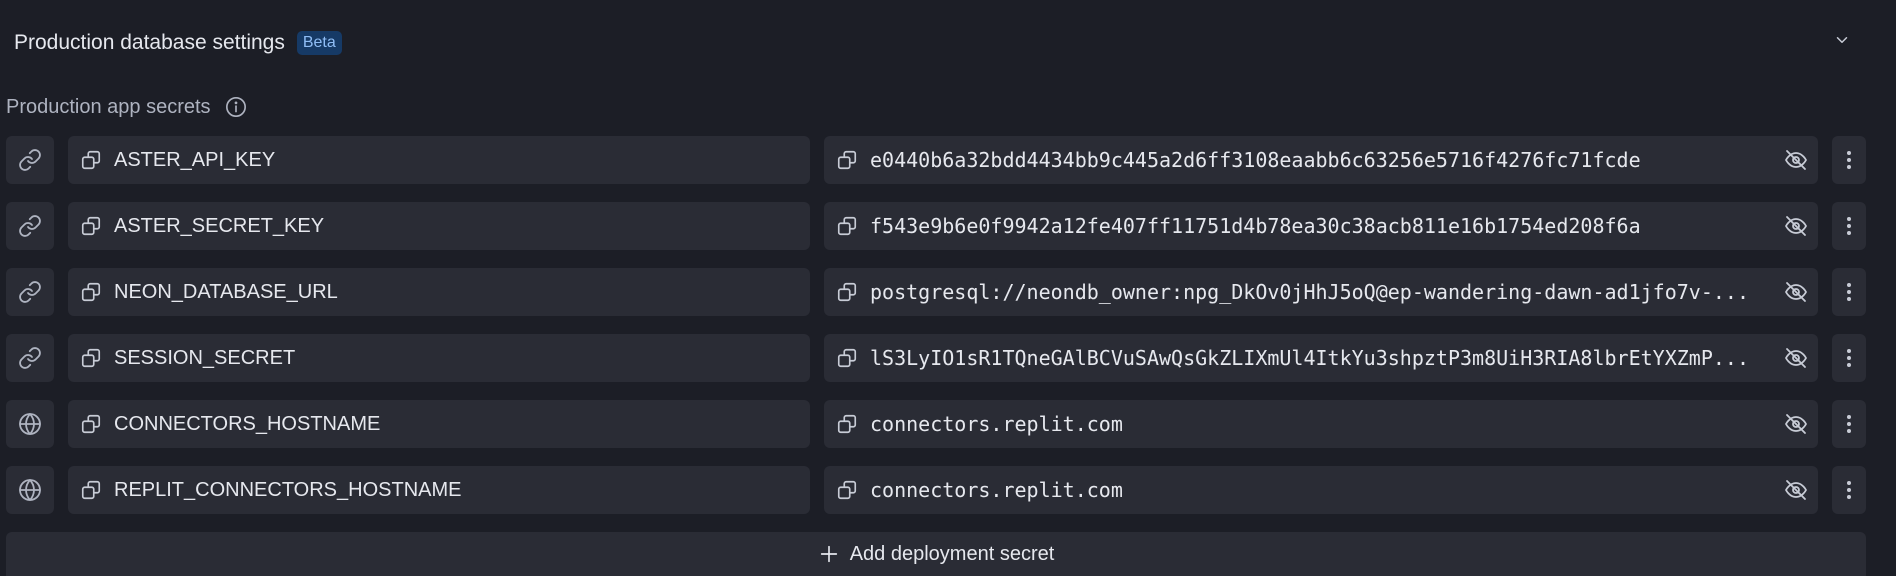  Describe the element at coordinates (149, 42) in the screenshot. I see `section-title: Production database settings` at that location.